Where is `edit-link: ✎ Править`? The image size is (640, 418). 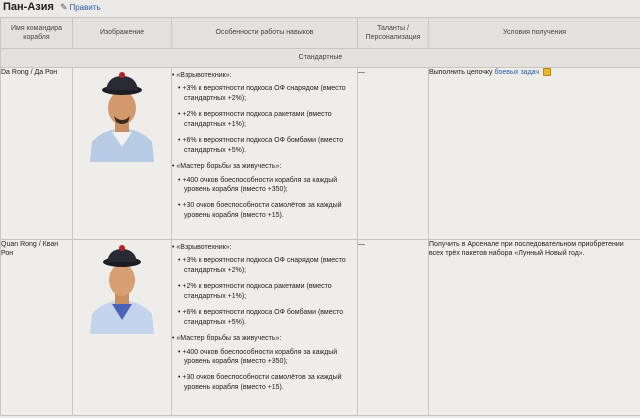
edit-link: ✎ Править is located at coordinates (80, 7).